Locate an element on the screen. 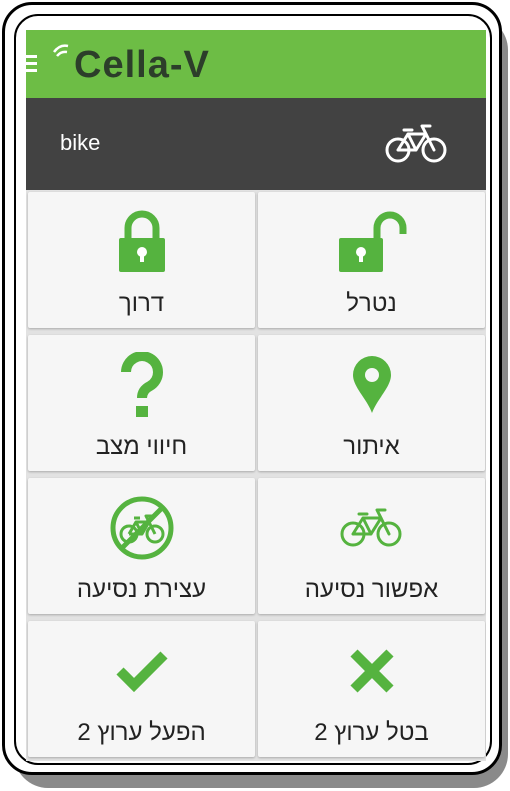 This screenshot has width=510, height=791. no-bicycle-icon is located at coordinates (141, 528).